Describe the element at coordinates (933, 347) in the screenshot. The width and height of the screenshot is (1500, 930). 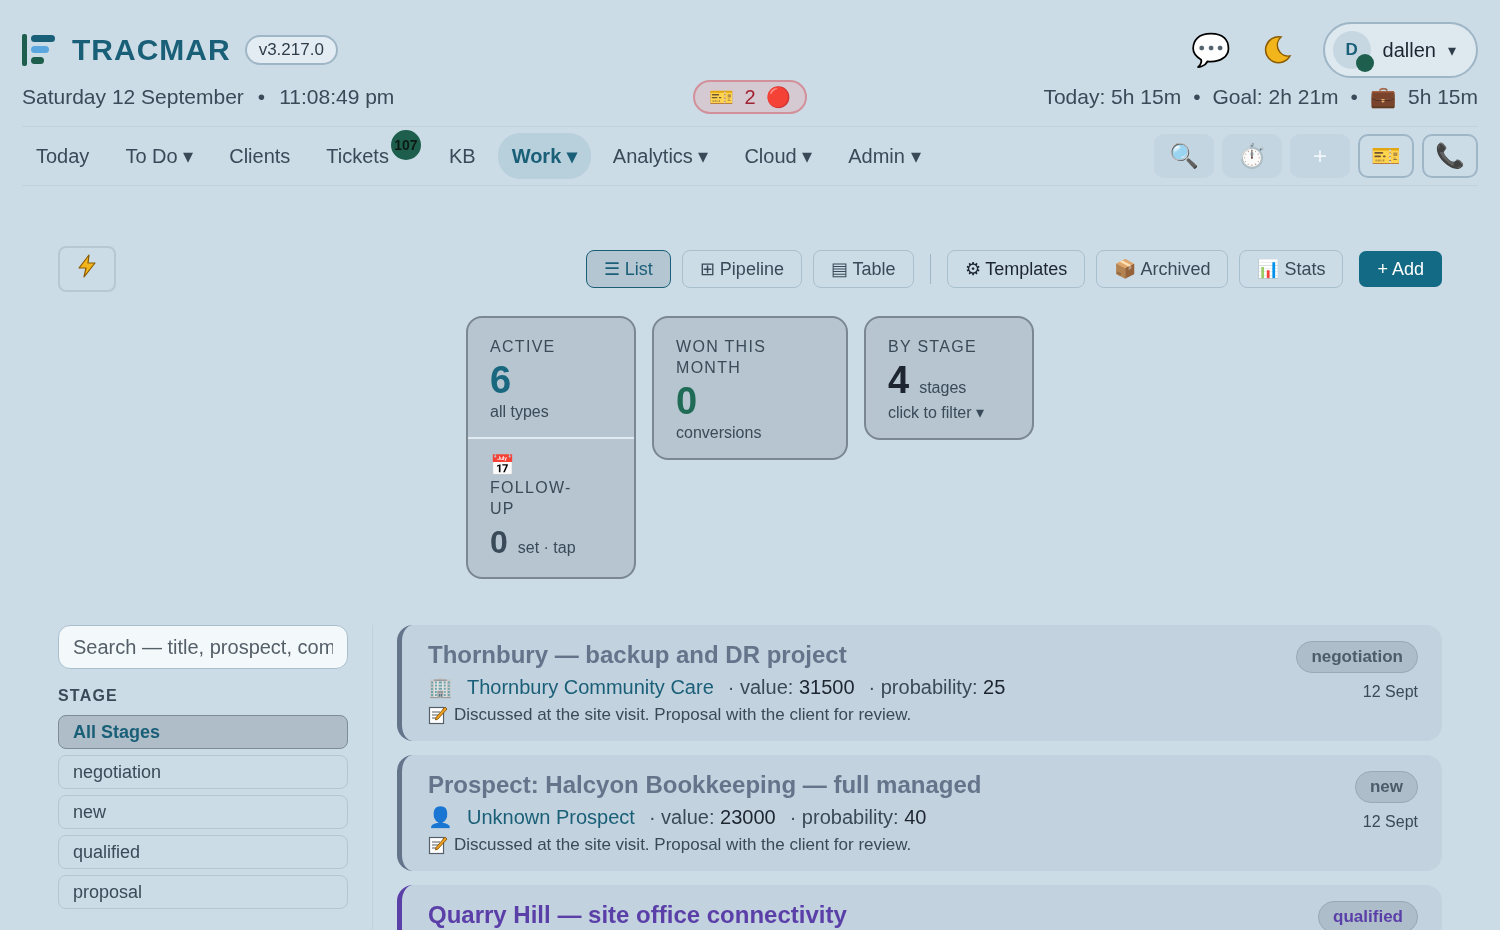
I see `stat-label: BY STAGE` at that location.